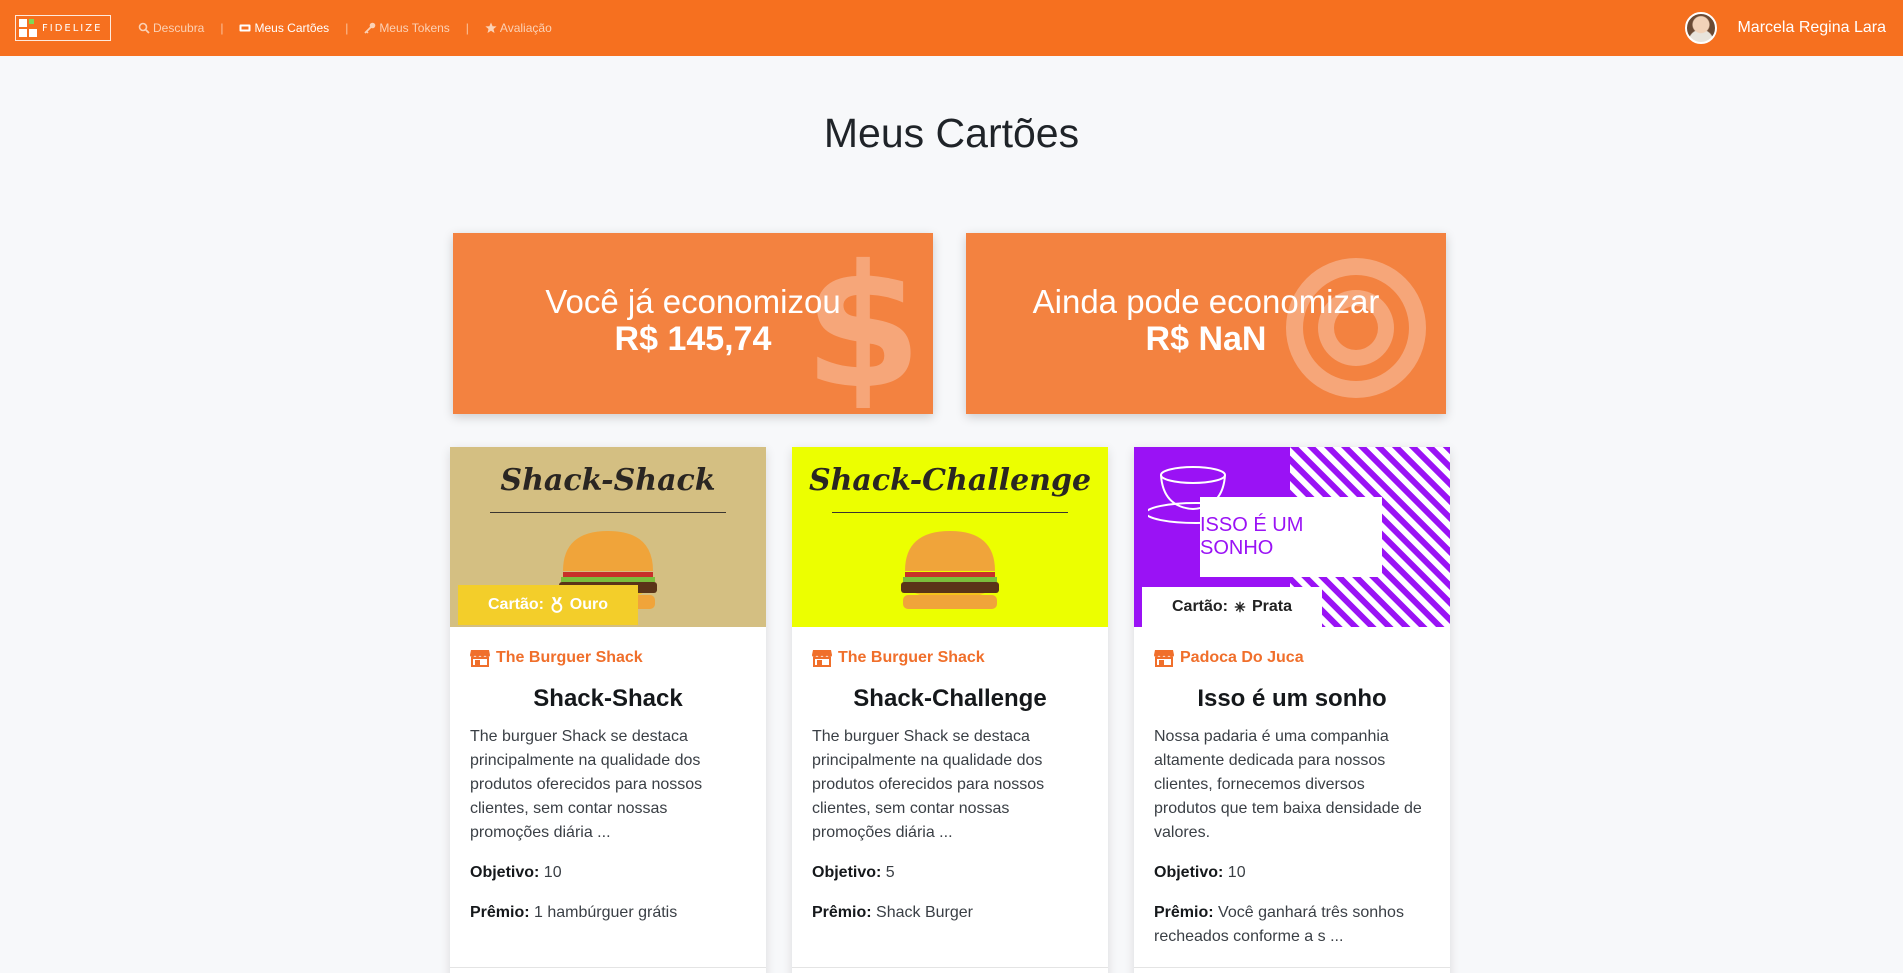 The height and width of the screenshot is (973, 1903). Describe the element at coordinates (414, 28) in the screenshot. I see `nav-item-label: Meus Tokens` at that location.